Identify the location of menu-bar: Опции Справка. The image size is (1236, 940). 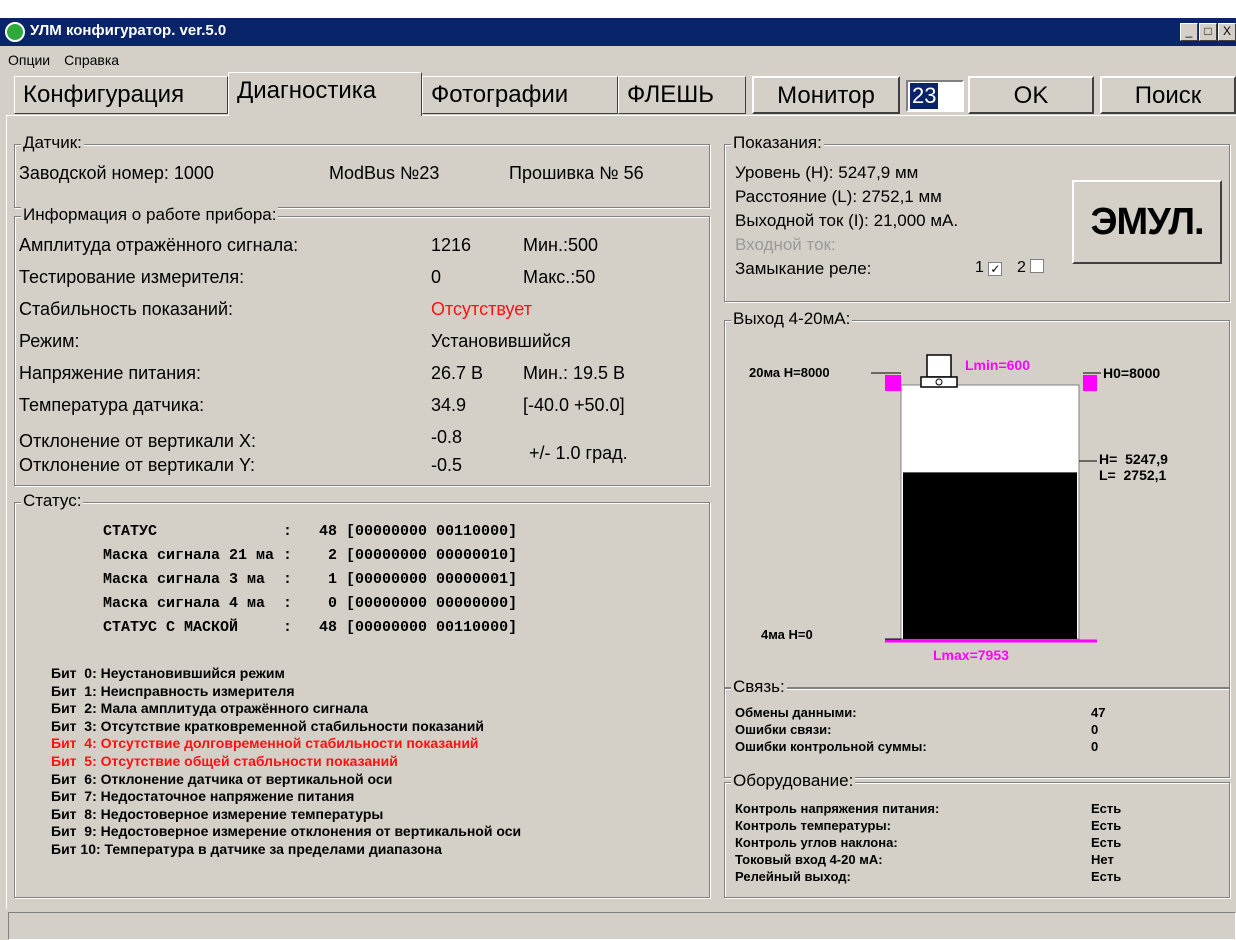
(62, 59).